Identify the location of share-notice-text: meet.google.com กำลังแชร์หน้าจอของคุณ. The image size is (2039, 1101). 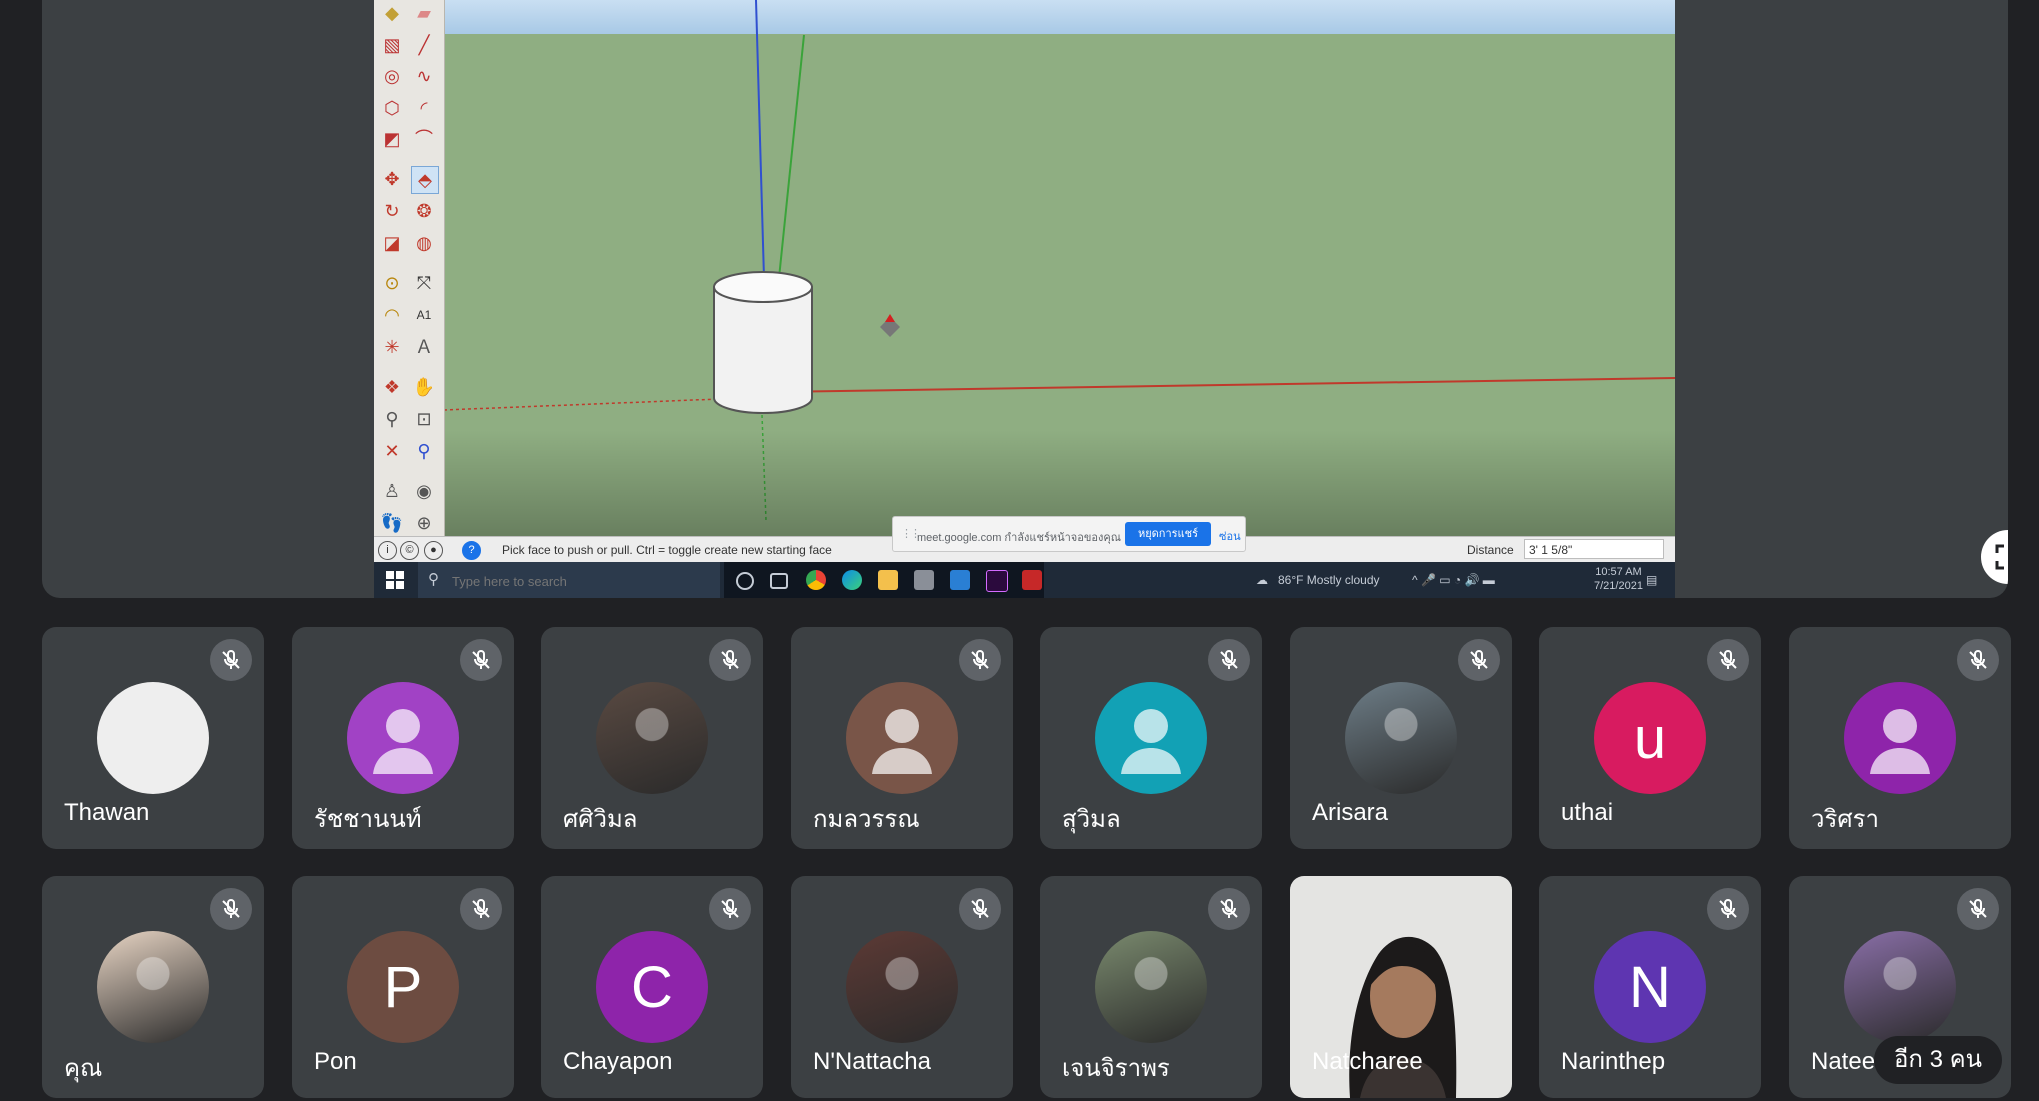
(1019, 538).